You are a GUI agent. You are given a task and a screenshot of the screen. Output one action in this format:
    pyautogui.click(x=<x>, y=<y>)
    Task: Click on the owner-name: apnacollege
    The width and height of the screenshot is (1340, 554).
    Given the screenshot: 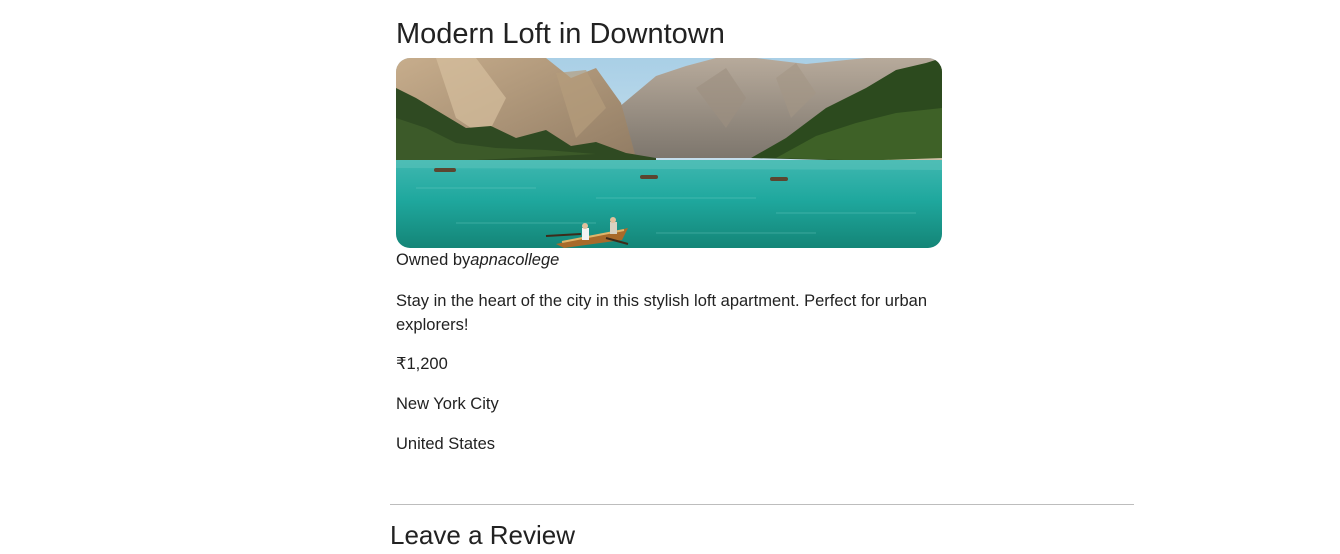 What is the action you would take?
    pyautogui.click(x=515, y=260)
    